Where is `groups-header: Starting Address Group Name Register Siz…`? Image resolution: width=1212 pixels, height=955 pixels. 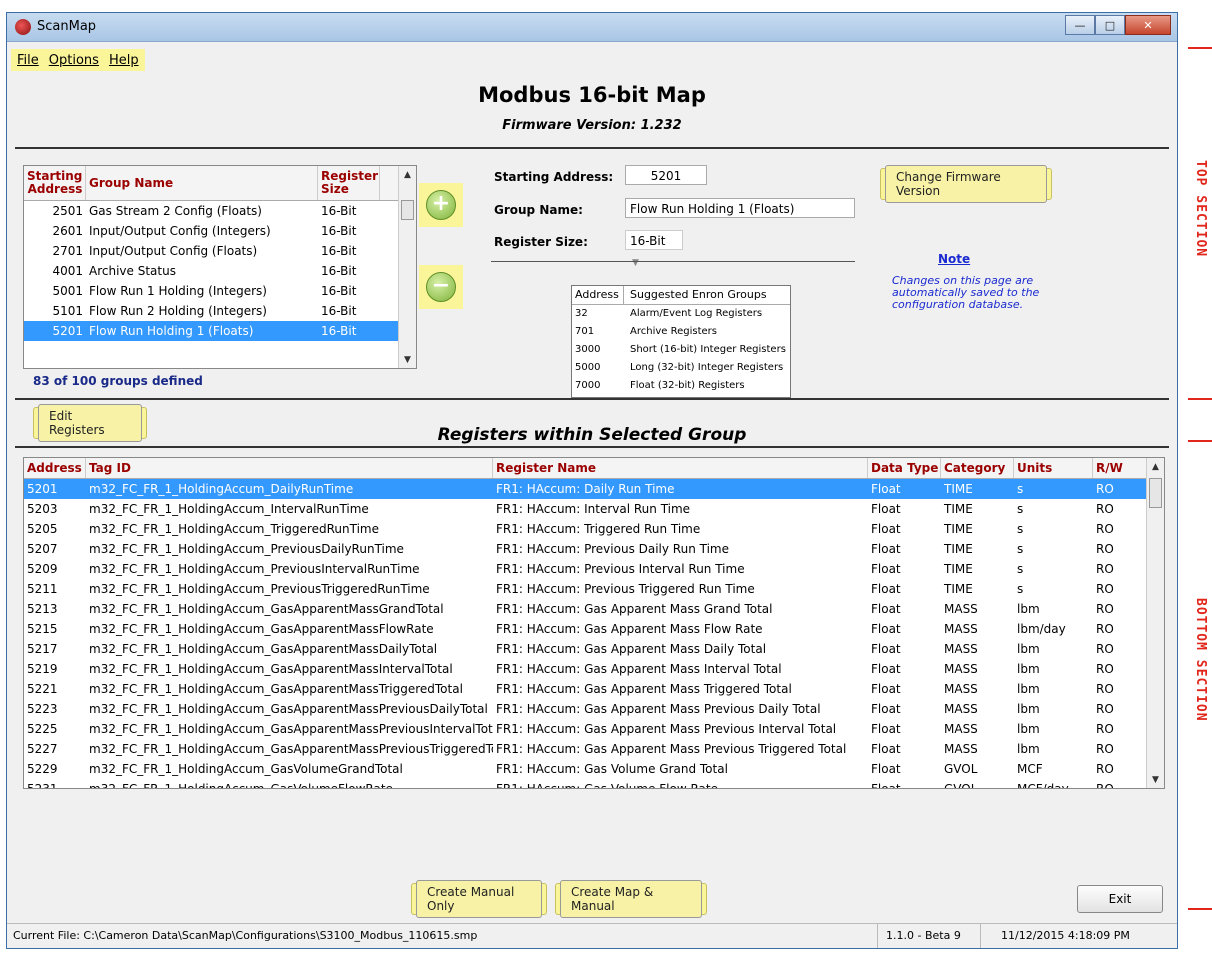 groups-header: Starting Address Group Name Register Siz… is located at coordinates (220, 183).